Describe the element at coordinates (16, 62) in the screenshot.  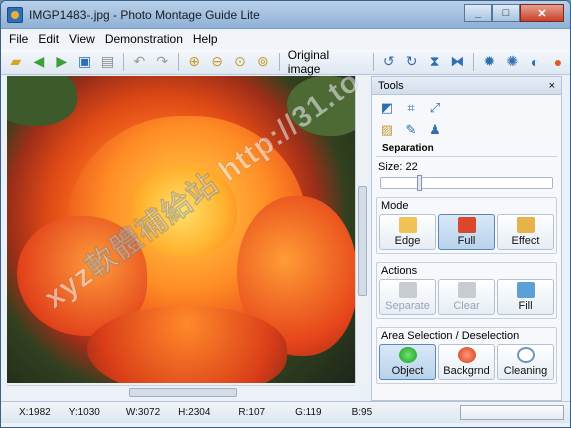
I see `open-folder-icon: ▰` at that location.